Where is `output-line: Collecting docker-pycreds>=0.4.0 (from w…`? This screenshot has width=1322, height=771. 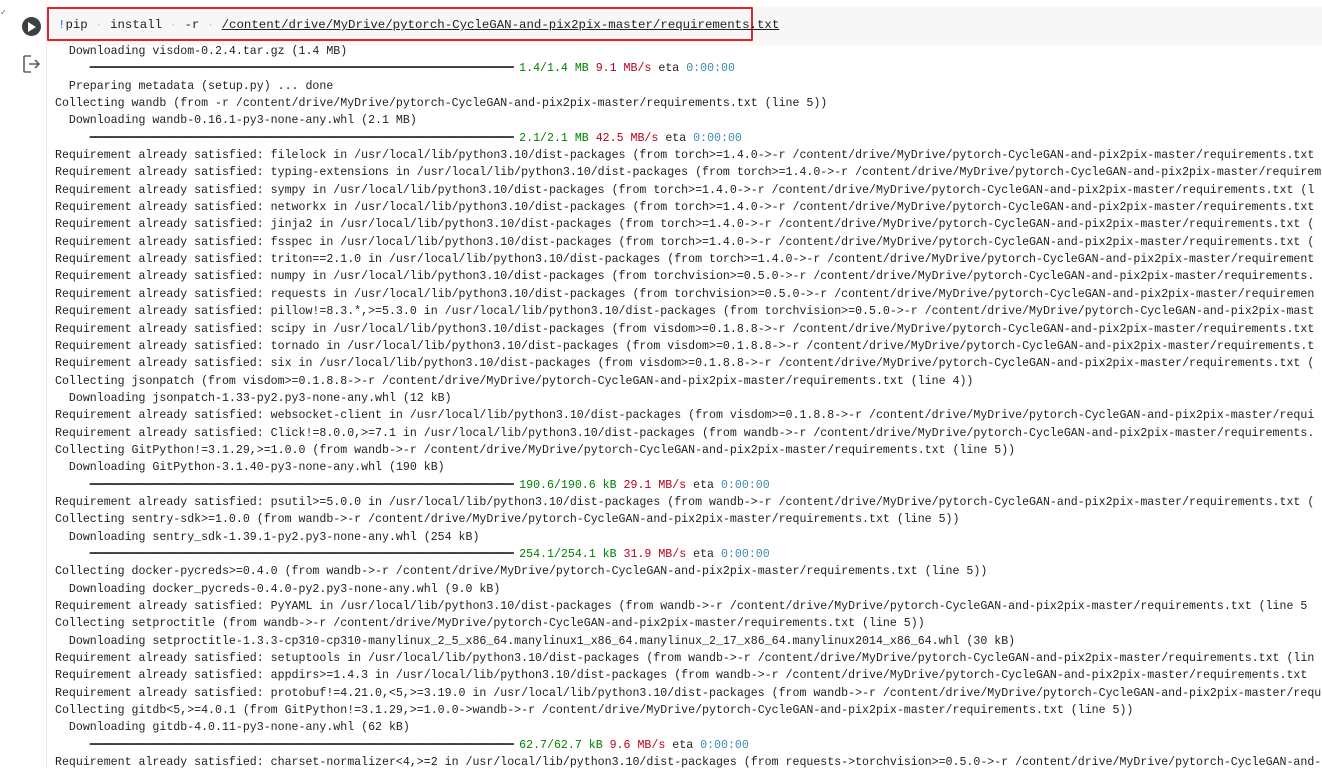
output-line: Collecting docker-pycreds>=0.4.0 (from w… is located at coordinates (521, 572).